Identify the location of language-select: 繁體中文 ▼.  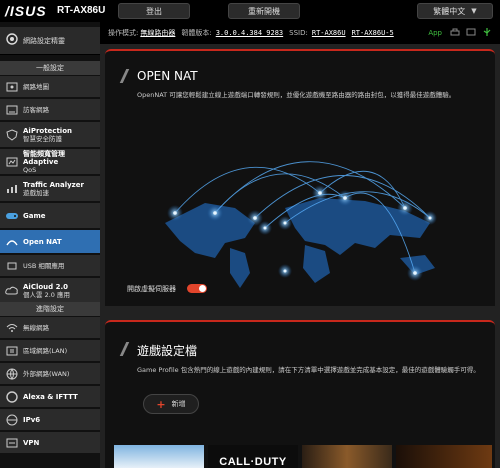
(455, 11).